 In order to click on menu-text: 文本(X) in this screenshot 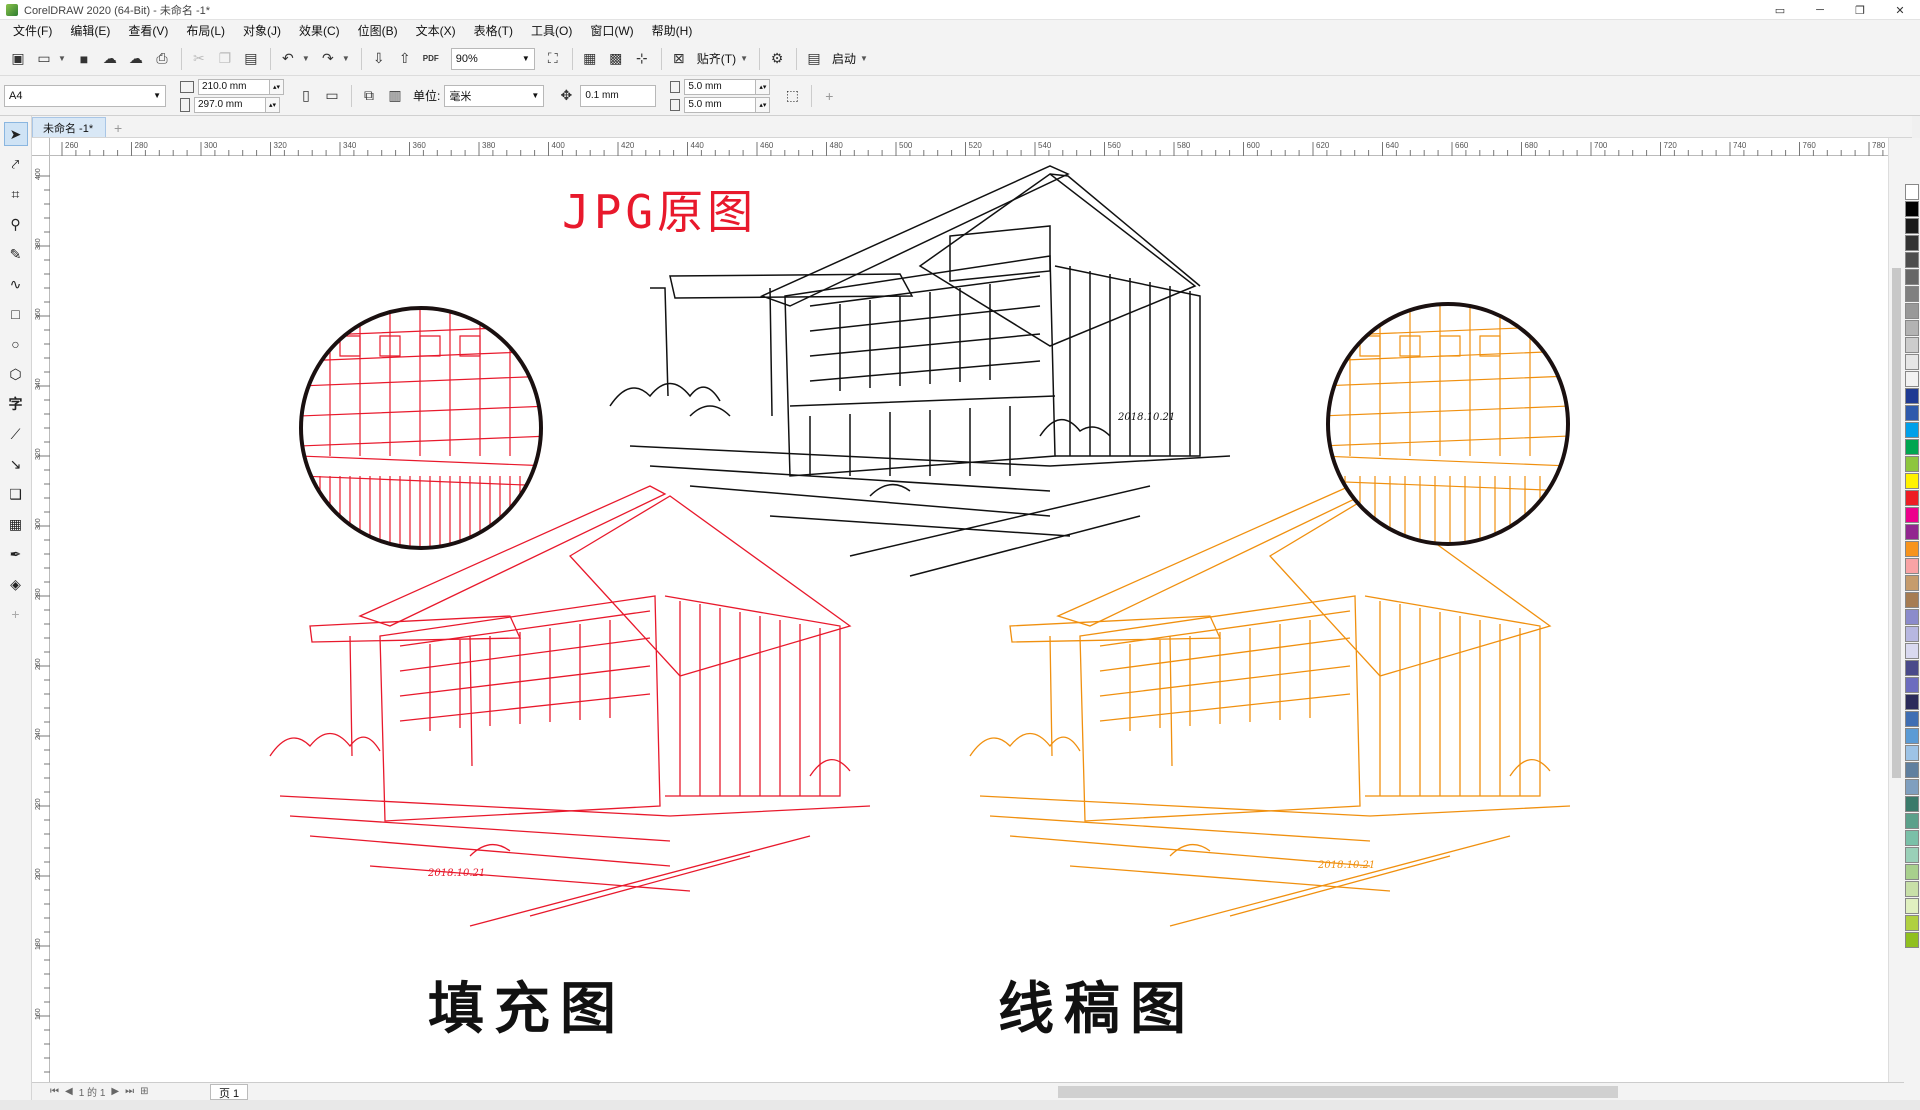, I will do `click(436, 31)`.